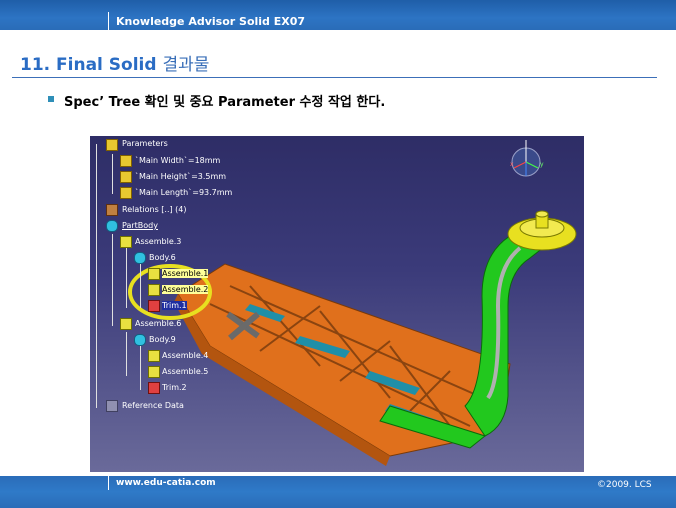 The width and height of the screenshot is (676, 508). I want to click on footer-divider, so click(108, 483).